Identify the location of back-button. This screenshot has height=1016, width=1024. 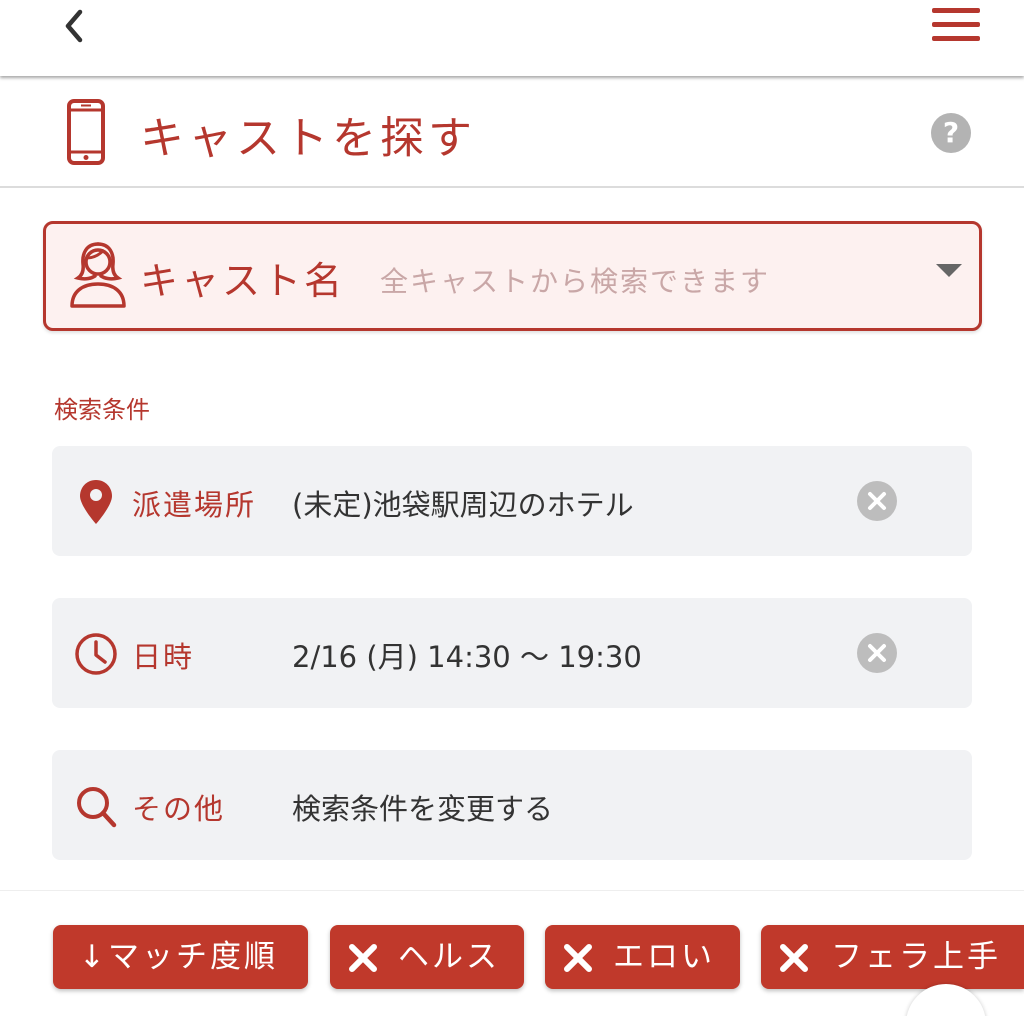
(76, 26).